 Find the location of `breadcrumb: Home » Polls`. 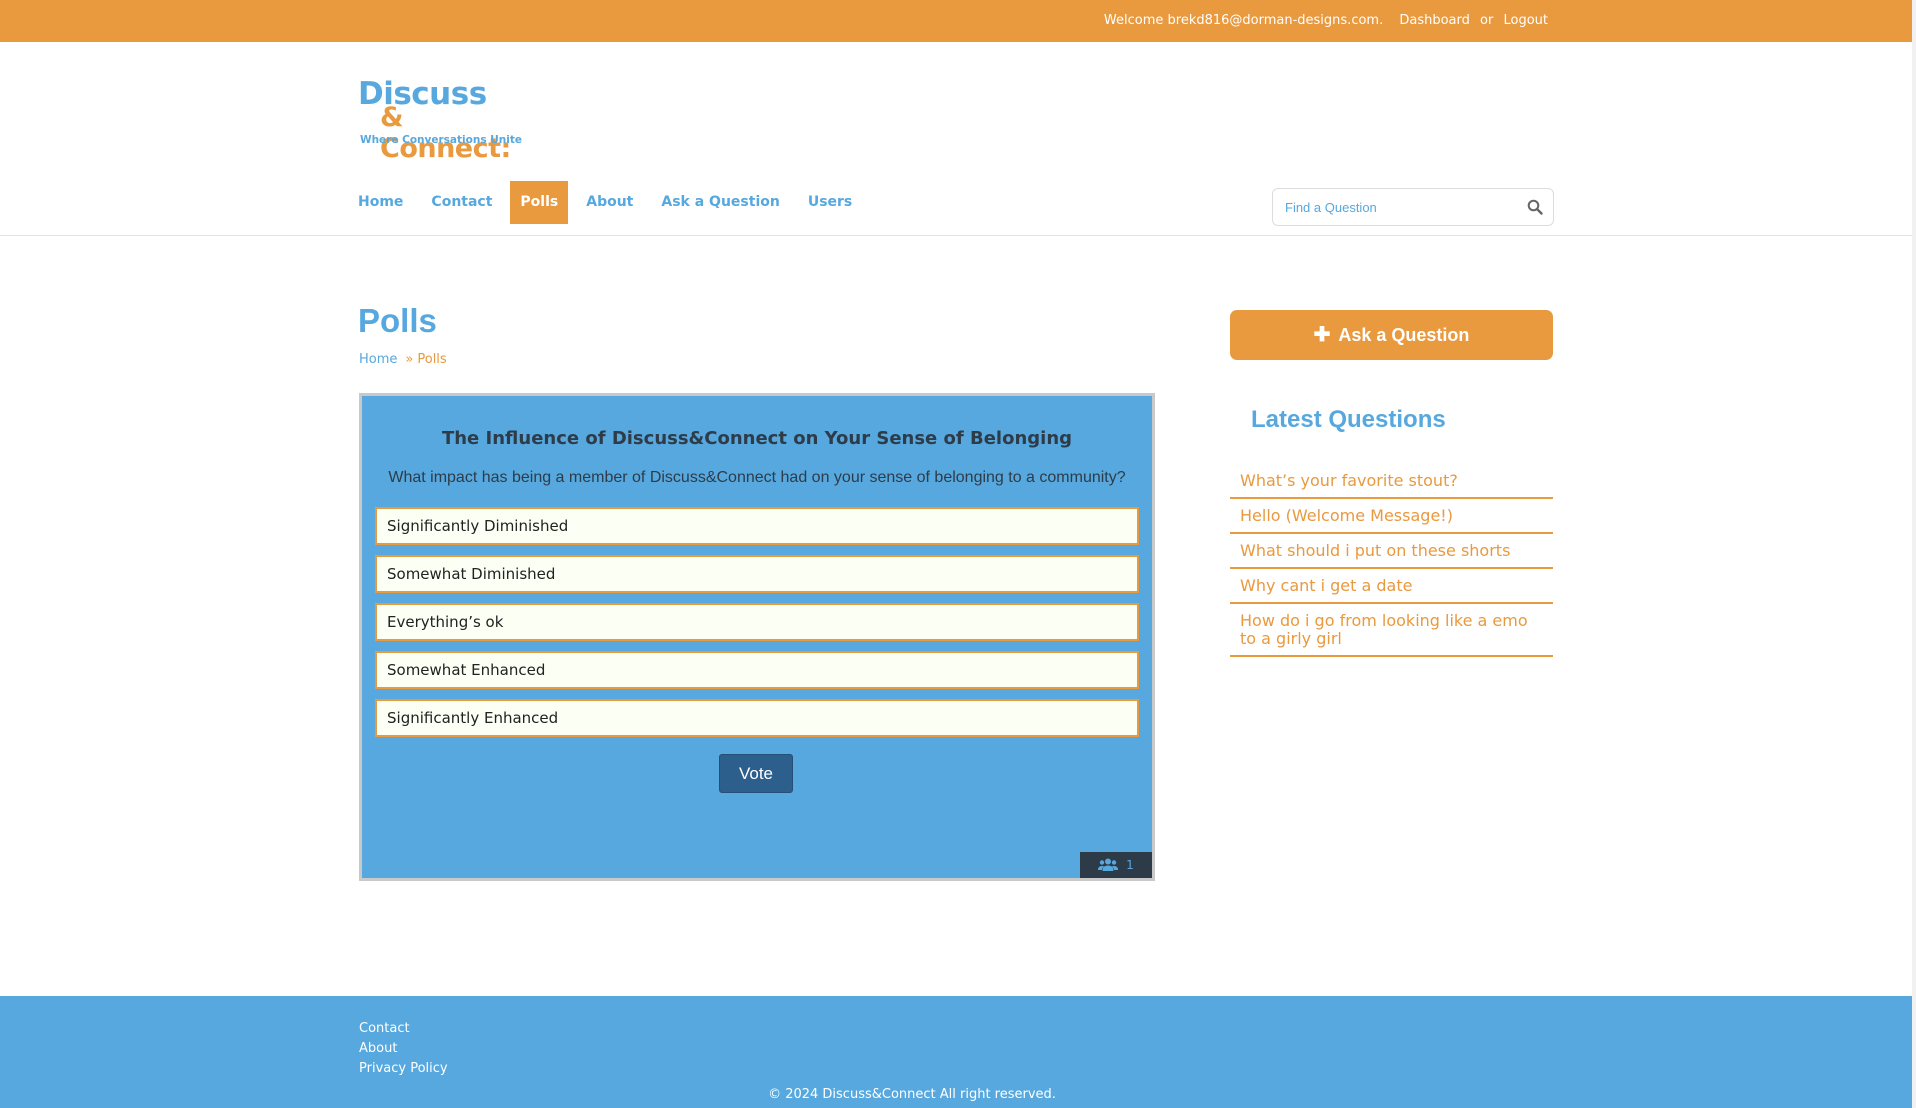

breadcrumb: Home » Polls is located at coordinates (403, 359).